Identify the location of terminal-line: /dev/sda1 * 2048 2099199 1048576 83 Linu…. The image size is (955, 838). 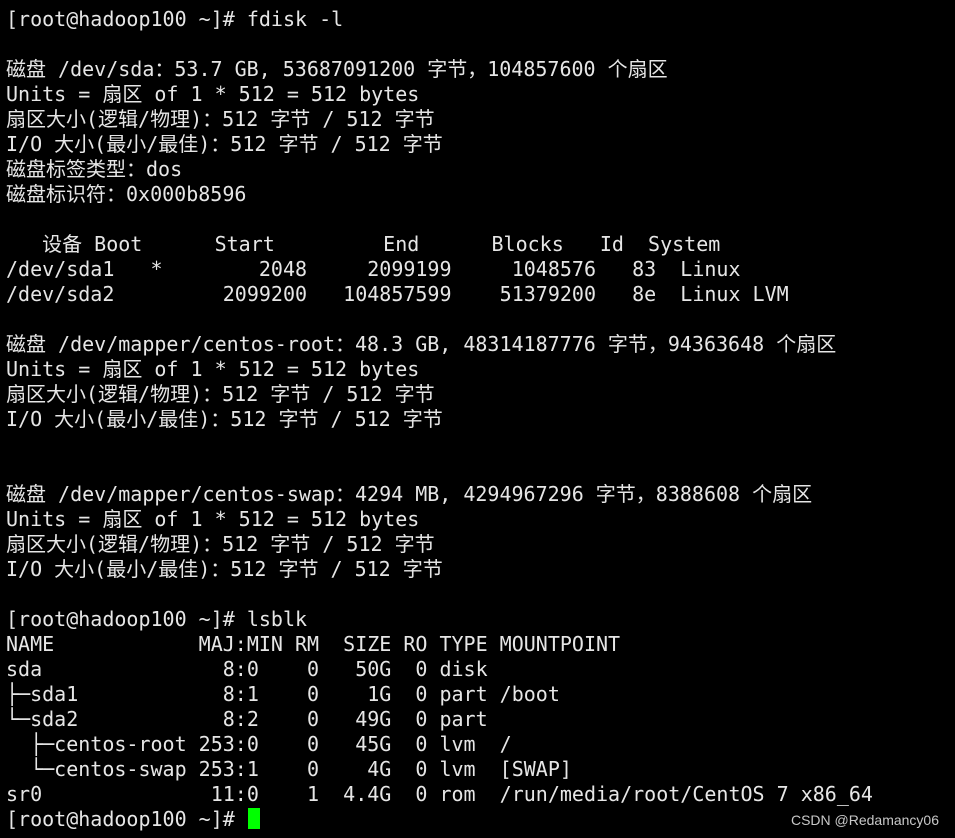
(373, 269).